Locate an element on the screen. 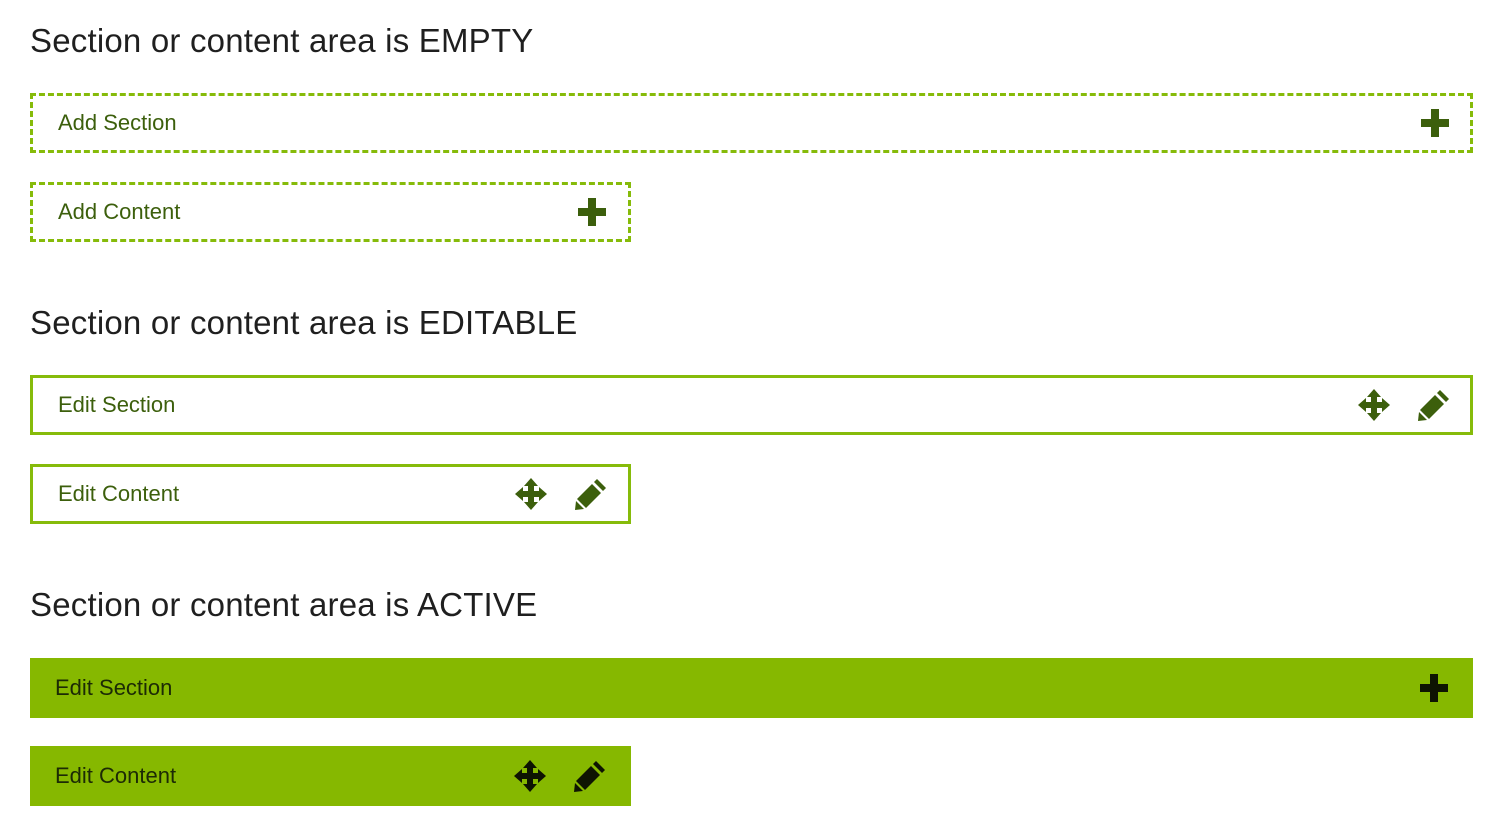  add-content-bar: Add Content is located at coordinates (330, 212).